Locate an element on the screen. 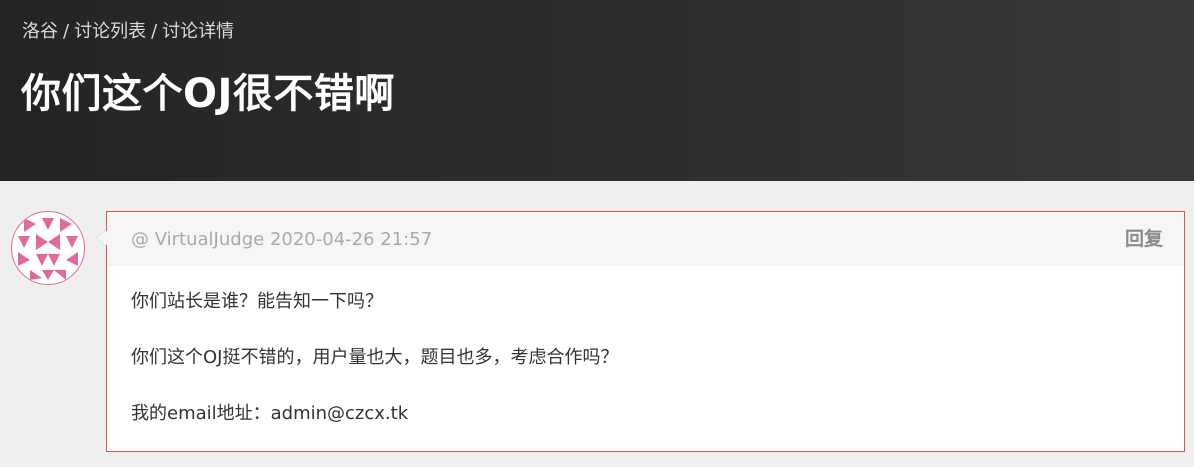 This screenshot has height=467, width=1194. breadcrumb-current: 讨论详情 is located at coordinates (198, 31).